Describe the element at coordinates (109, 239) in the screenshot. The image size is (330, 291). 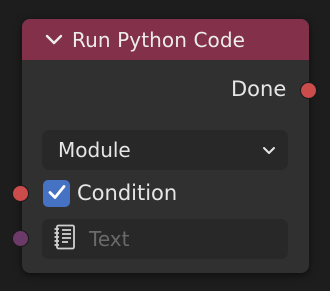
I see `text-input-placeholder: Text` at that location.